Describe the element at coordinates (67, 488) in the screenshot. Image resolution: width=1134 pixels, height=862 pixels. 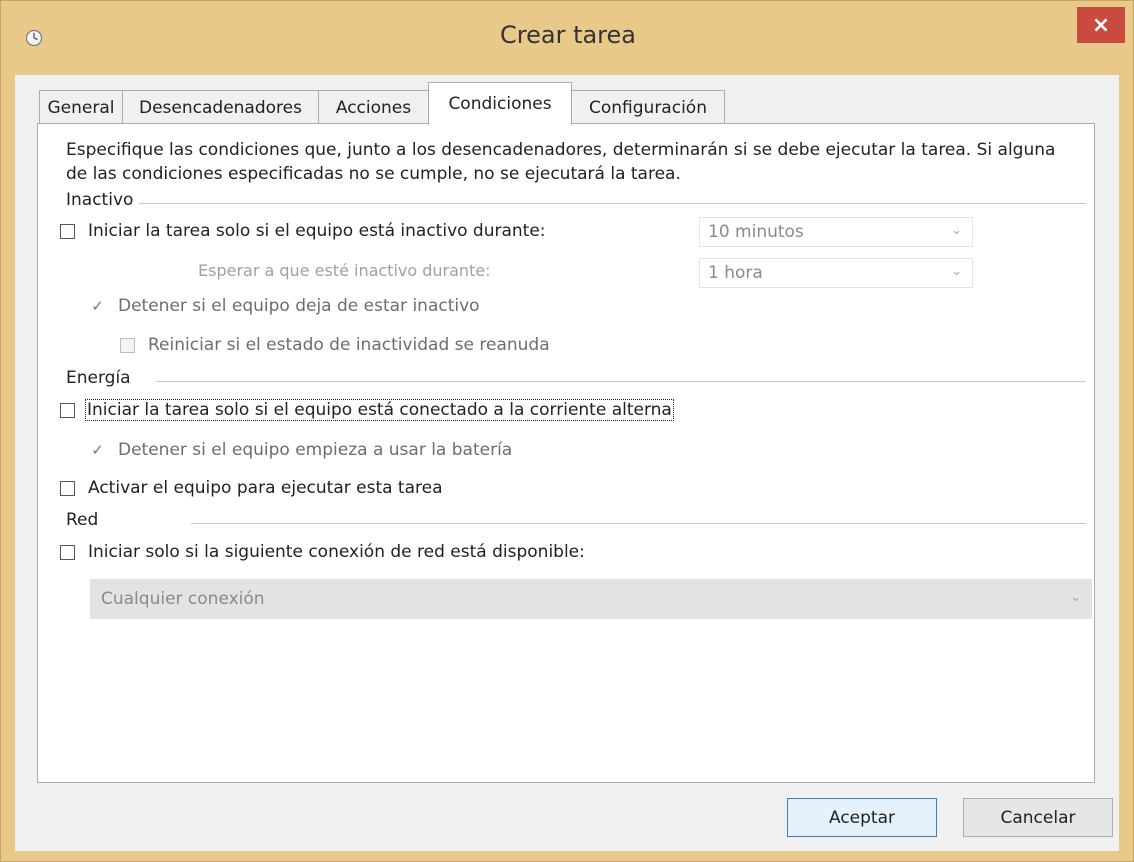
I see `wake-to-run-checkbox` at that location.